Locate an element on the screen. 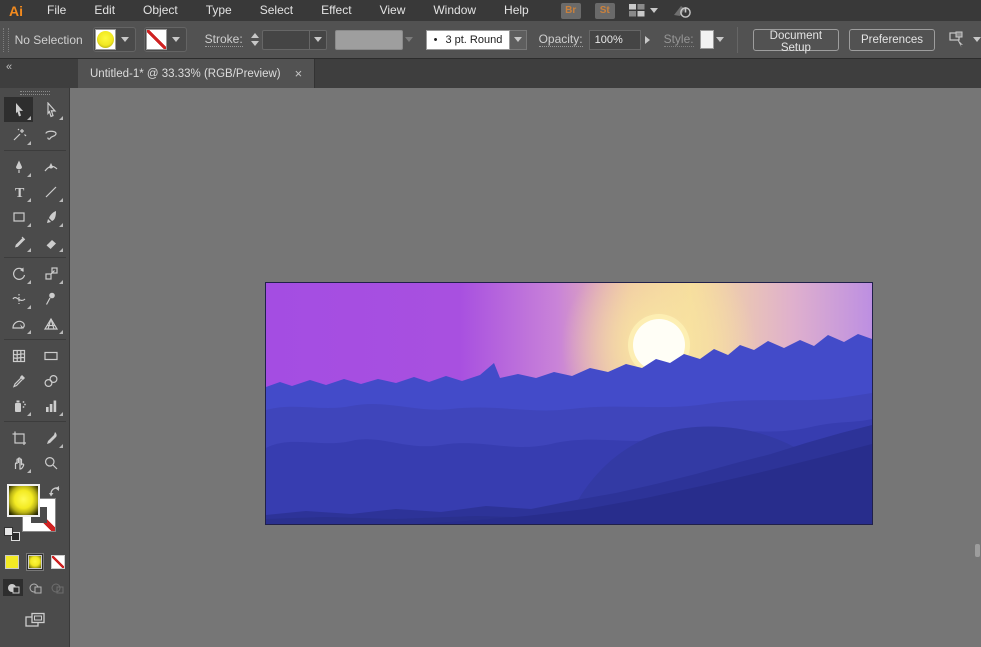 The width and height of the screenshot is (981, 647). collapse-panel-button: « is located at coordinates (9, 67).